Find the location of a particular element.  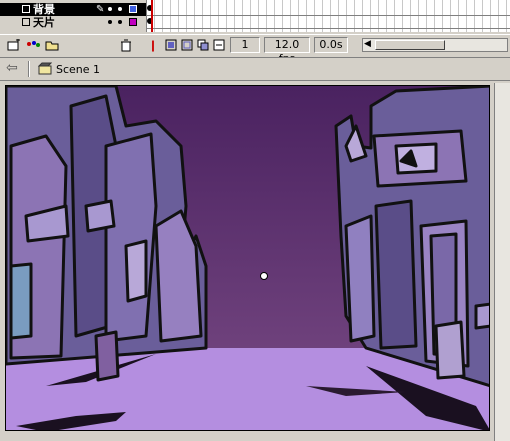

divider is located at coordinates (28, 69).